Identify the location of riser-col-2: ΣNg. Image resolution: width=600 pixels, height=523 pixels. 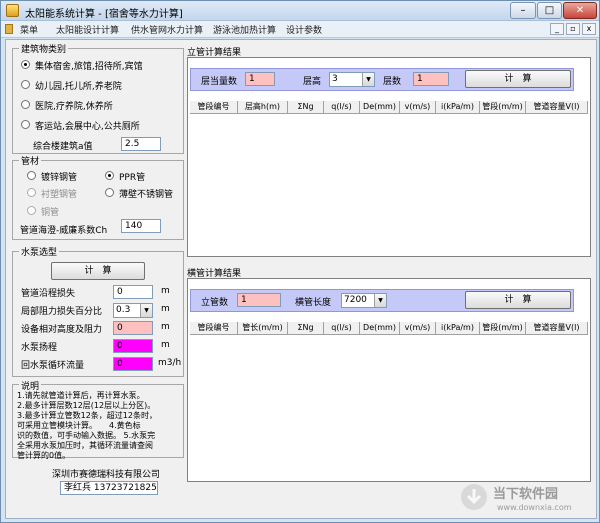
(306, 107).